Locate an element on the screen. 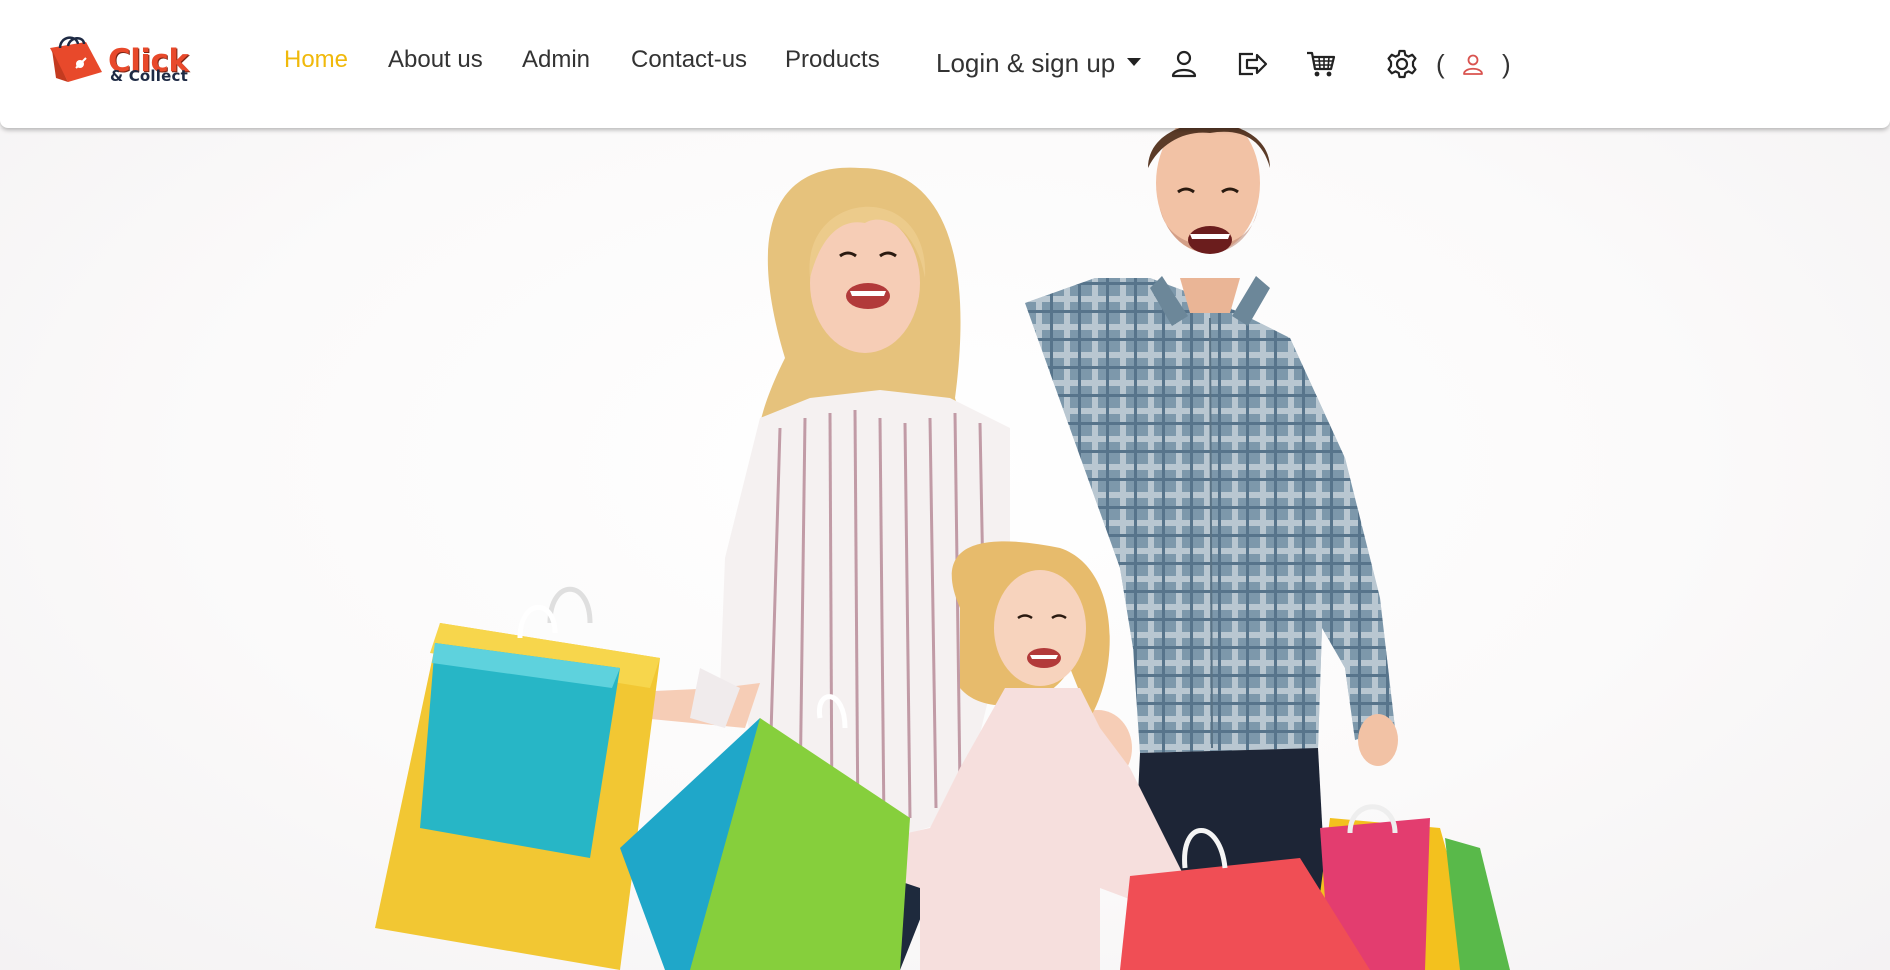 This screenshot has height=970, width=1890. nav-about-us: About us is located at coordinates (435, 60).